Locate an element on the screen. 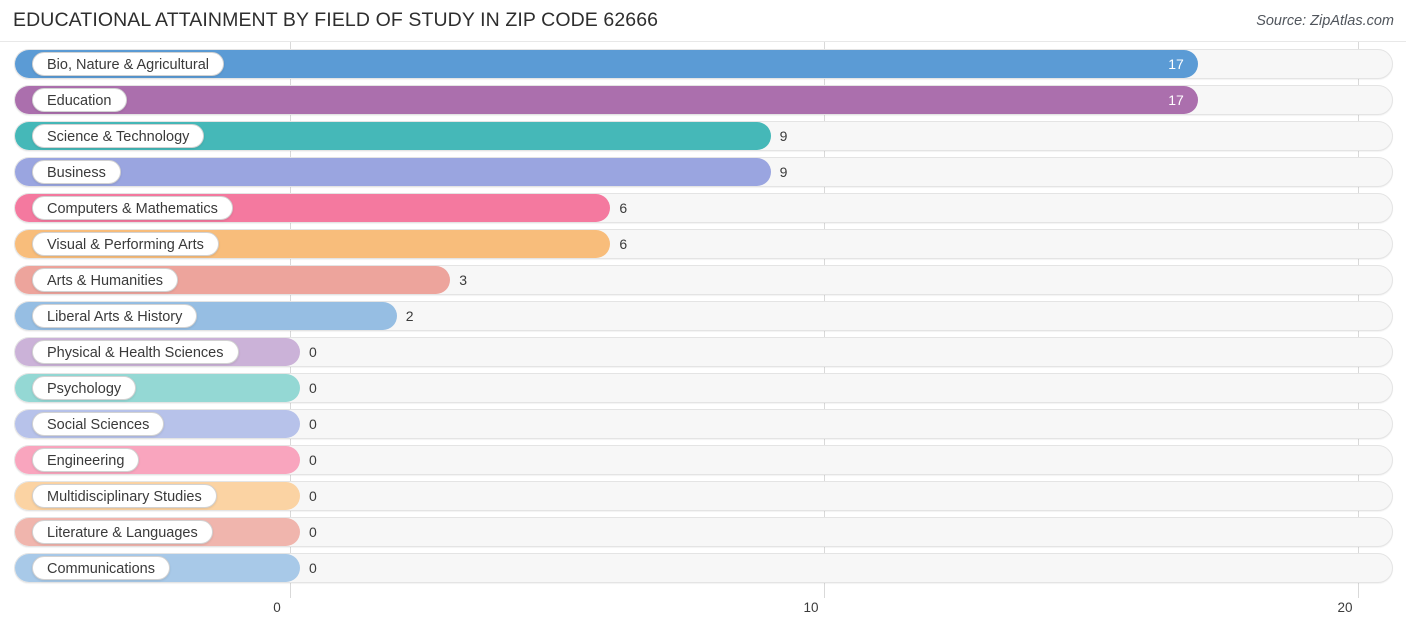 The image size is (1406, 631). category-label: Computers & Mathematics is located at coordinates (132, 208).